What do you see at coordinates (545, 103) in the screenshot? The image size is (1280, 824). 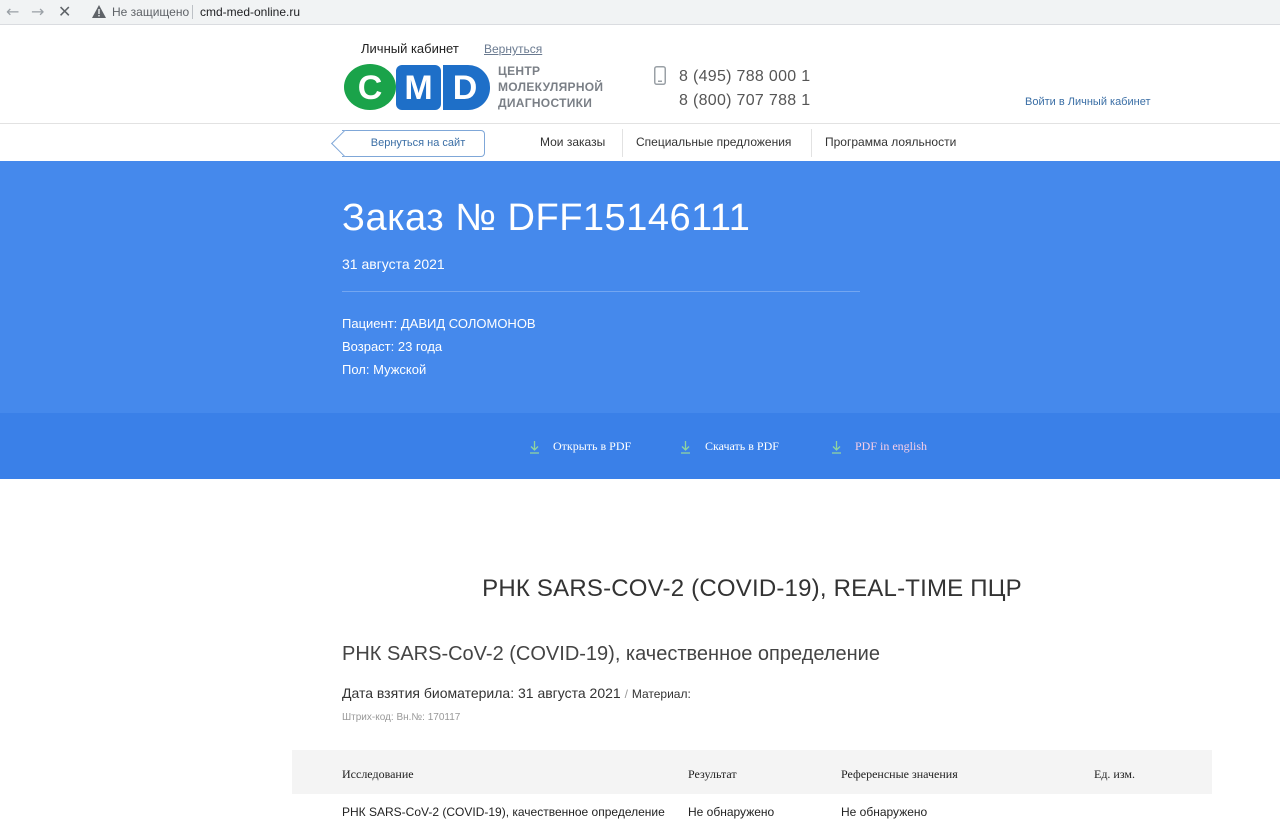 I see `logo-line: ДИАГНОСТИКИ` at bounding box center [545, 103].